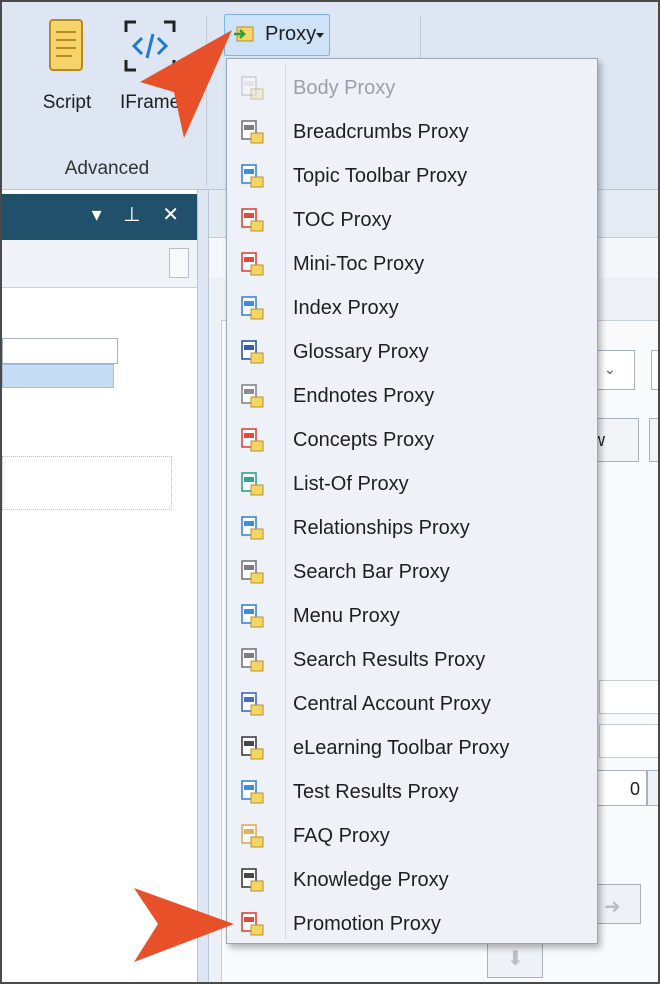 This screenshot has height=984, width=660. I want to click on script-button: Script, so click(67, 68).